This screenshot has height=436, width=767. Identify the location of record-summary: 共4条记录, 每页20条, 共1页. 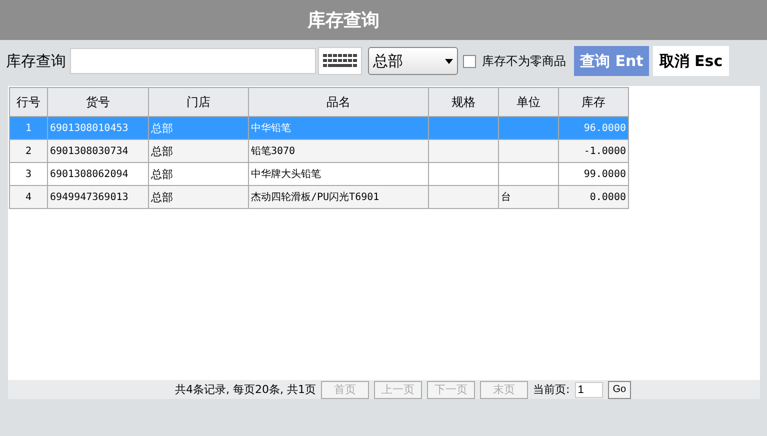
(245, 389).